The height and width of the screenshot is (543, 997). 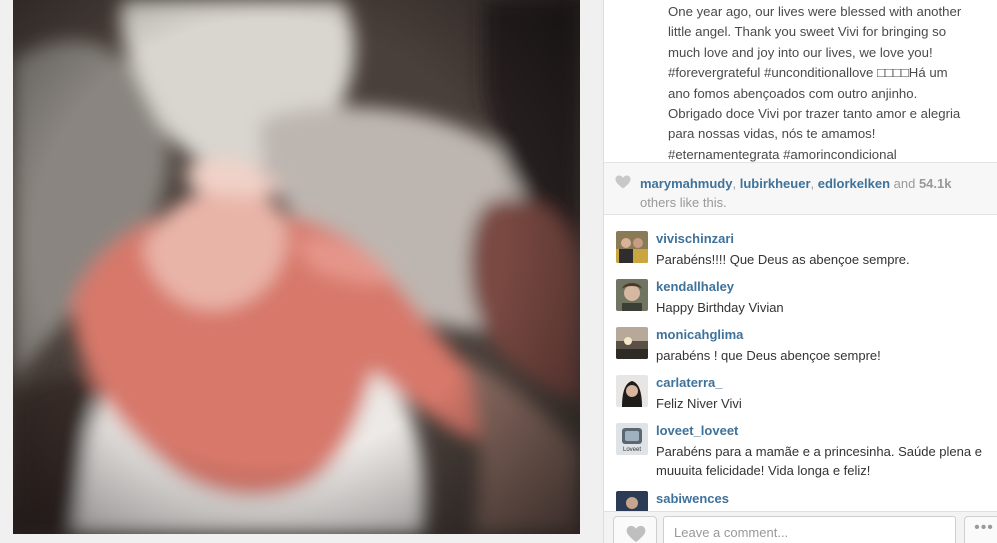 What do you see at coordinates (854, 183) in the screenshot?
I see `liker-link: edlorkelken` at bounding box center [854, 183].